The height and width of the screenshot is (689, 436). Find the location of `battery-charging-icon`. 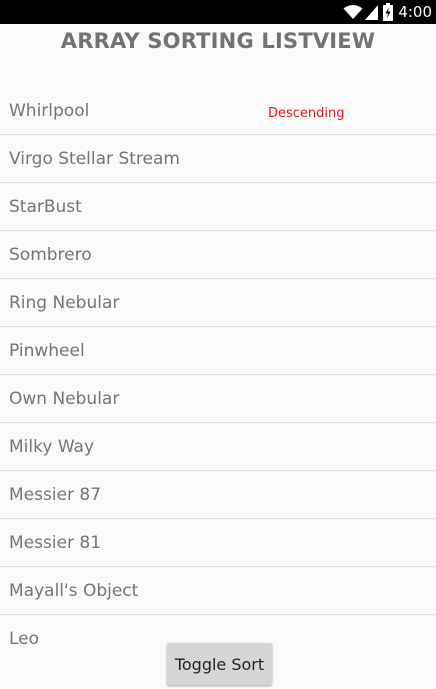

battery-charging-icon is located at coordinates (388, 12).